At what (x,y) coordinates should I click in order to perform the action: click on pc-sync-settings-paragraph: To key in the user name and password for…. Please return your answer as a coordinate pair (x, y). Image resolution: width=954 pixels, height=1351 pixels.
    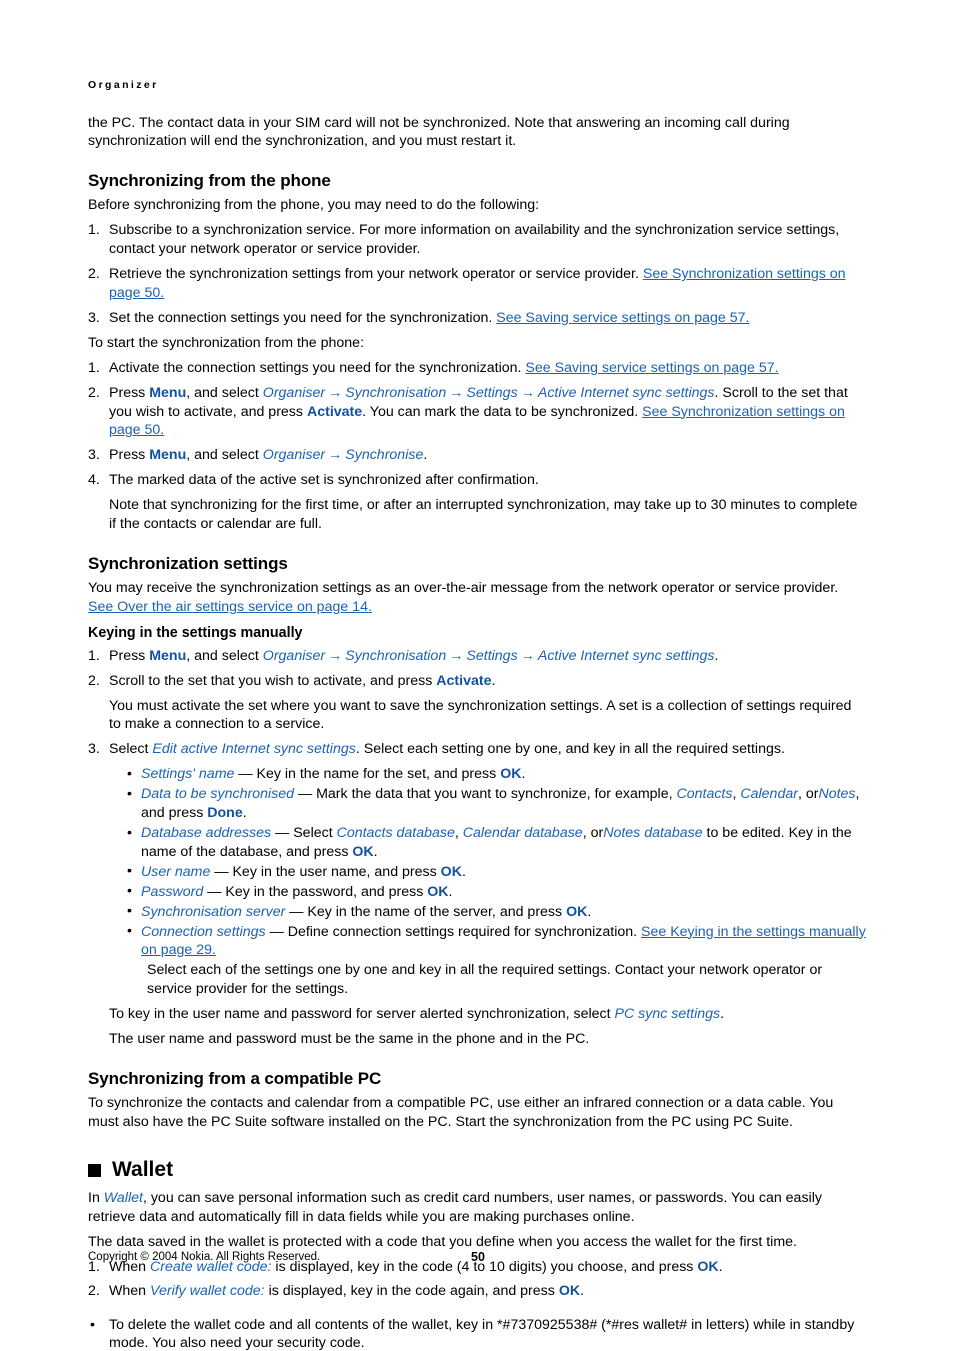
    Looking at the image, I should click on (487, 1014).